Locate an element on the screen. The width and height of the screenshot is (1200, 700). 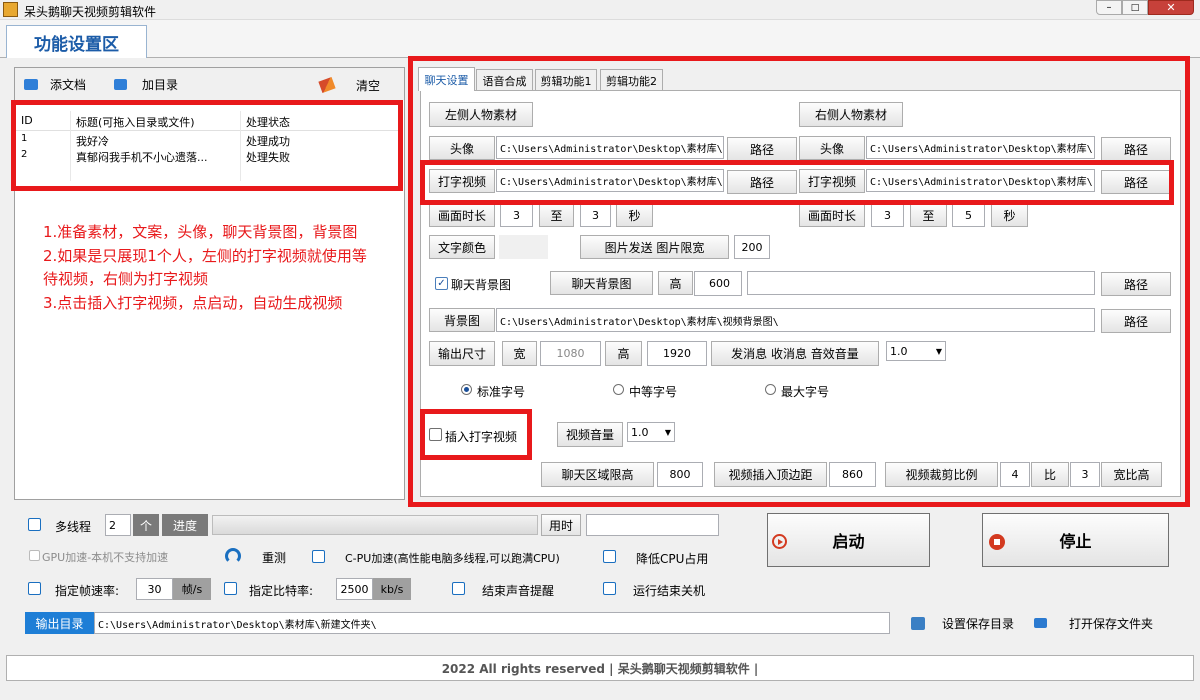
maximize-button: □ is located at coordinates (1135, 7).